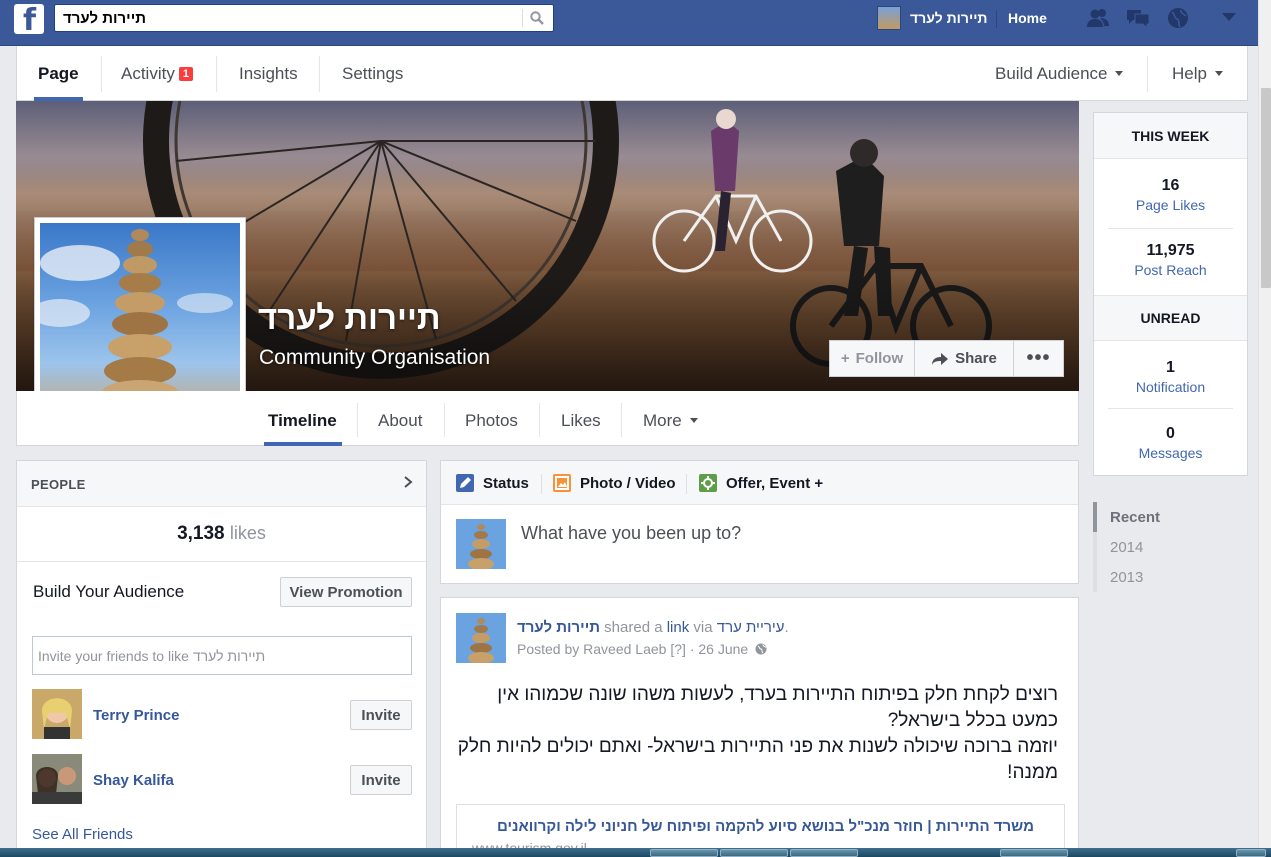 The image size is (1271, 857). Describe the element at coordinates (302, 421) in the screenshot. I see `tab-timeline: Timeline` at that location.